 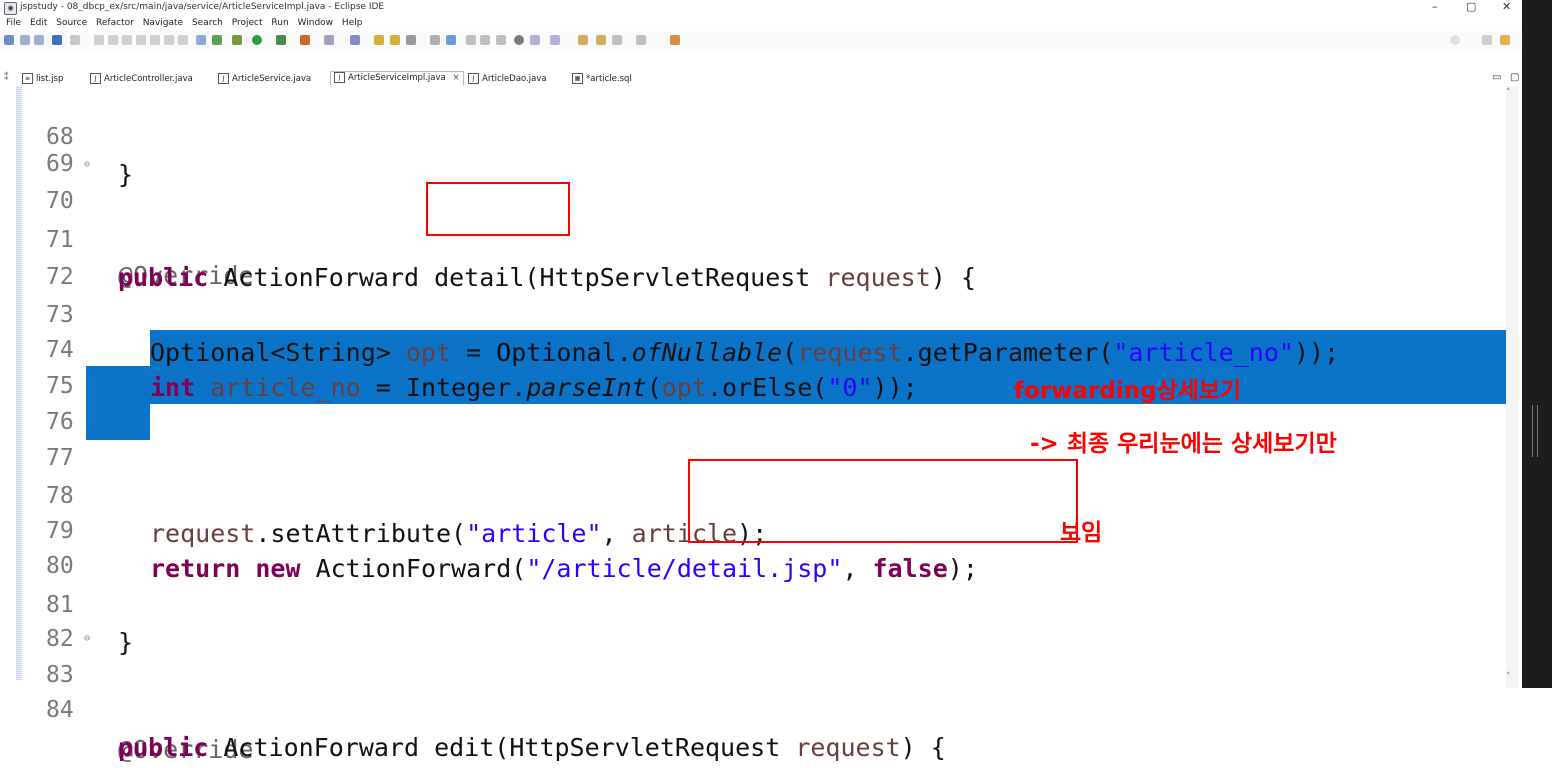 What do you see at coordinates (583, 40) in the screenshot?
I see `last-edit-icon` at bounding box center [583, 40].